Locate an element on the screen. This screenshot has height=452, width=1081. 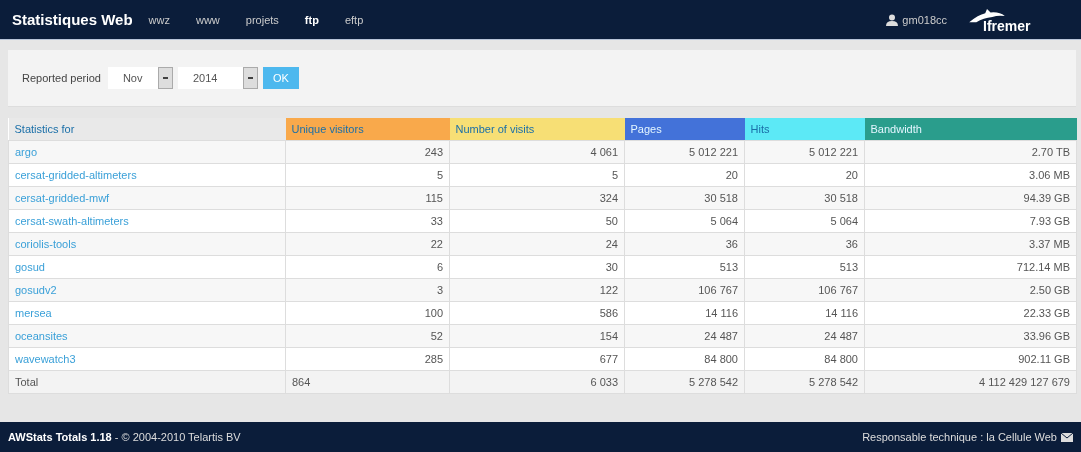
table-cell: 3 is located at coordinates (367, 290).